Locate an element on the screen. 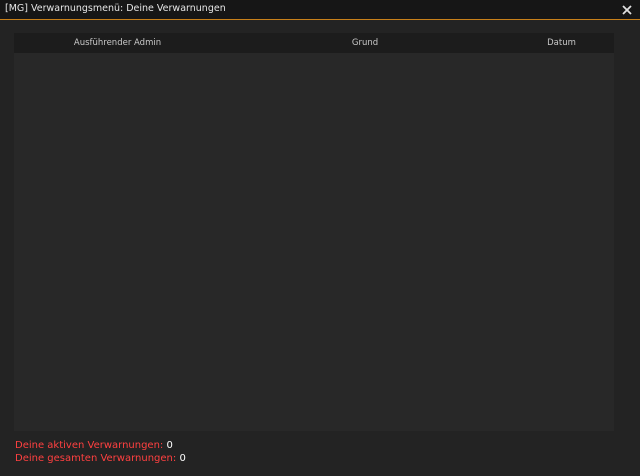 The image size is (640, 476). column-header-grund: Grund is located at coordinates (365, 43).